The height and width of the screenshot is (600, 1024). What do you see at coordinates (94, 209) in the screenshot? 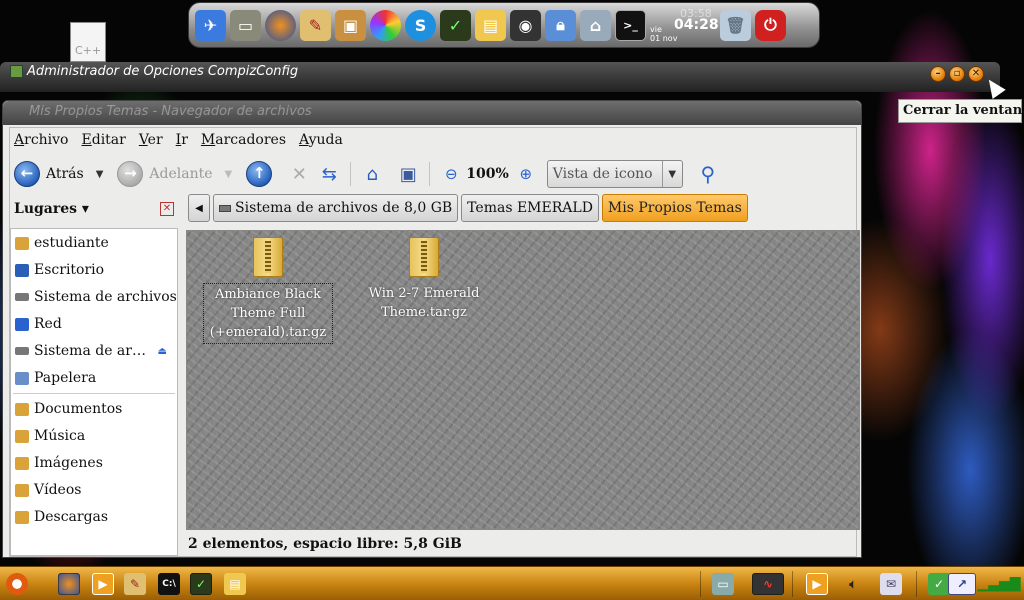
I see `sidebar-header: Lugares ▾ ✕` at bounding box center [94, 209].